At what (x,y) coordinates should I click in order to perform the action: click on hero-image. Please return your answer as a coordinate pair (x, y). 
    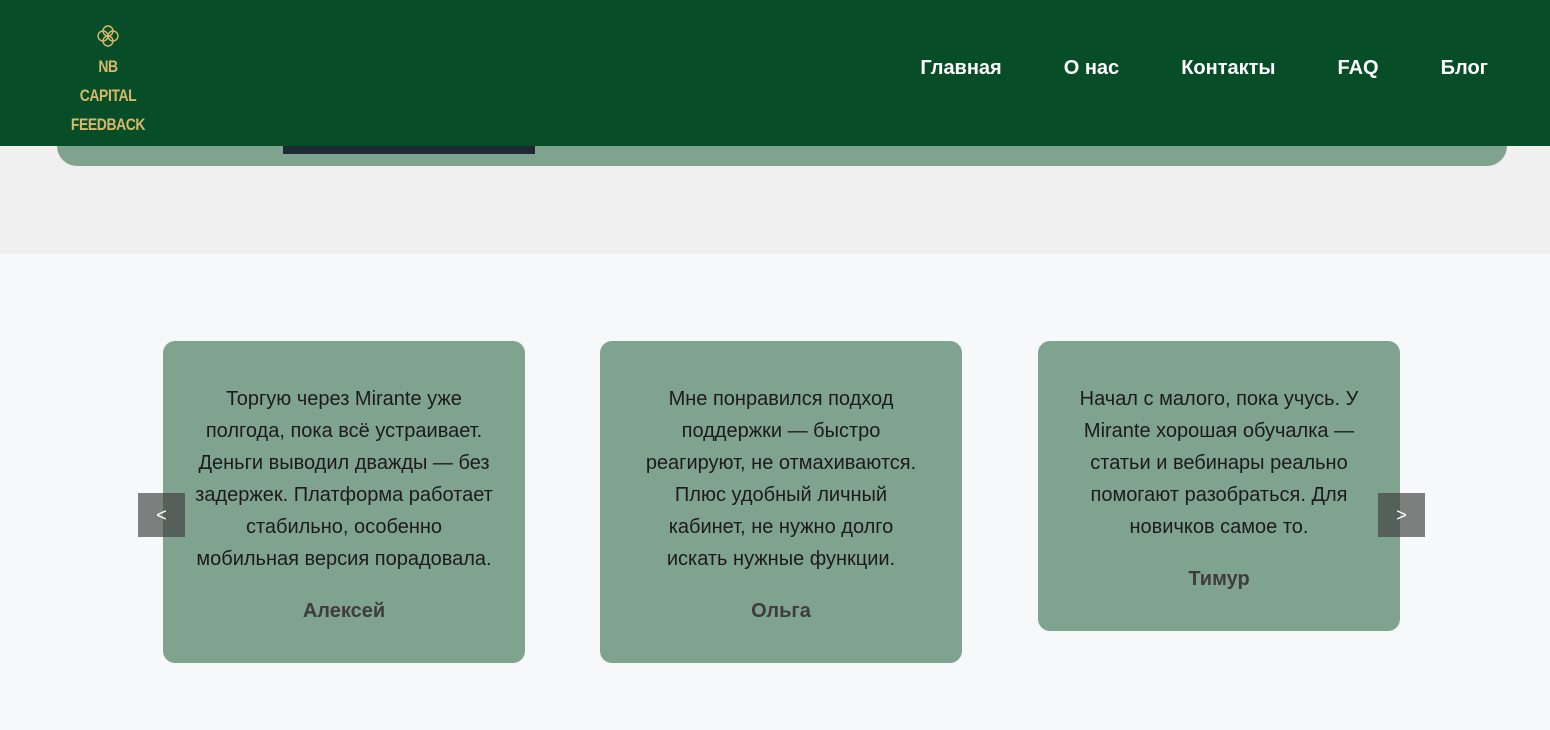
    Looking at the image, I should click on (409, 150).